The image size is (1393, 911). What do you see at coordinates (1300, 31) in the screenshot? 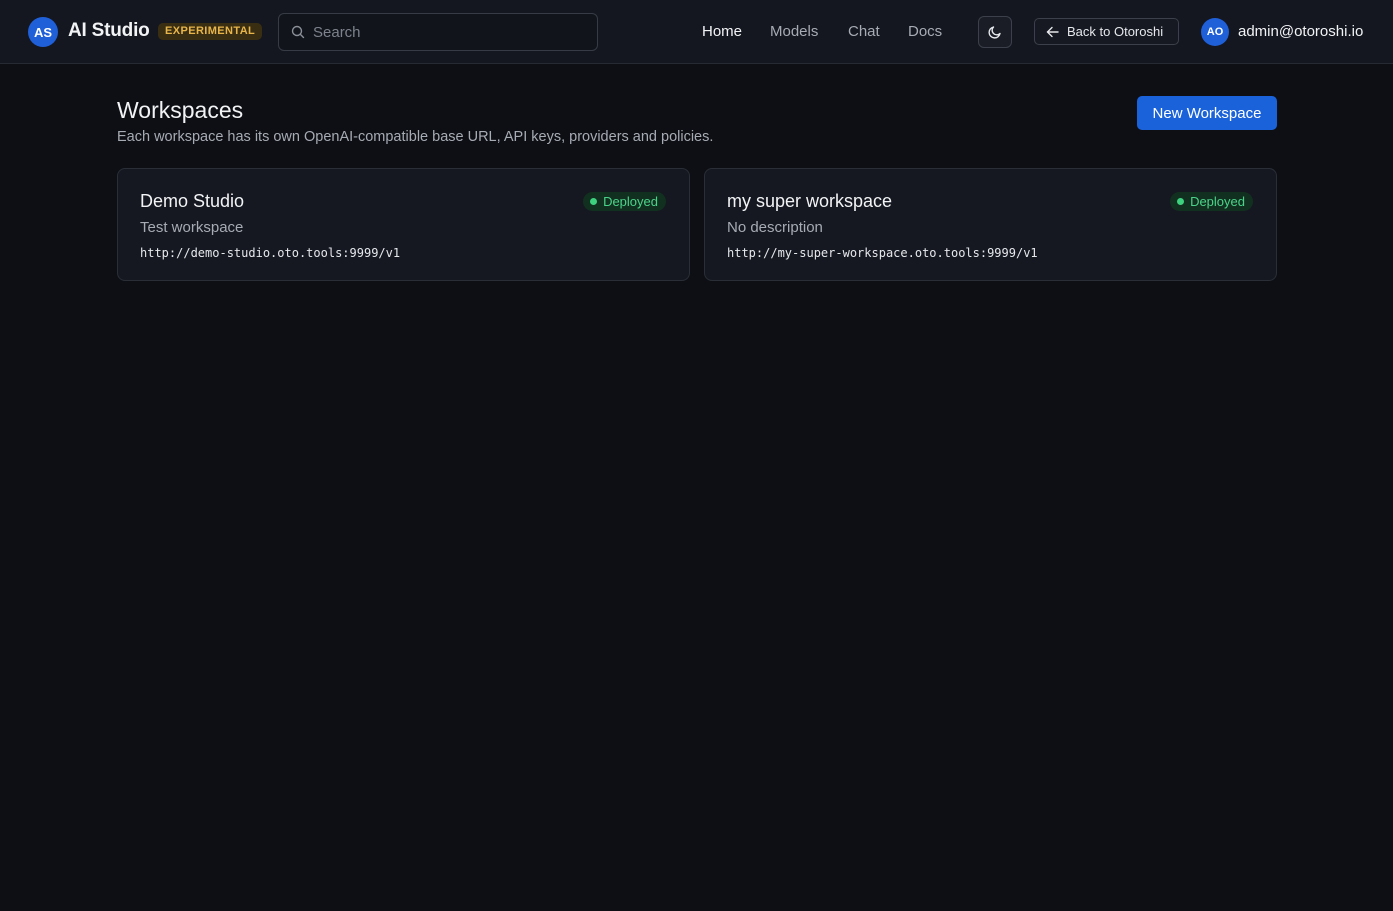
I see `user-email: admin@otoroshi.io` at bounding box center [1300, 31].